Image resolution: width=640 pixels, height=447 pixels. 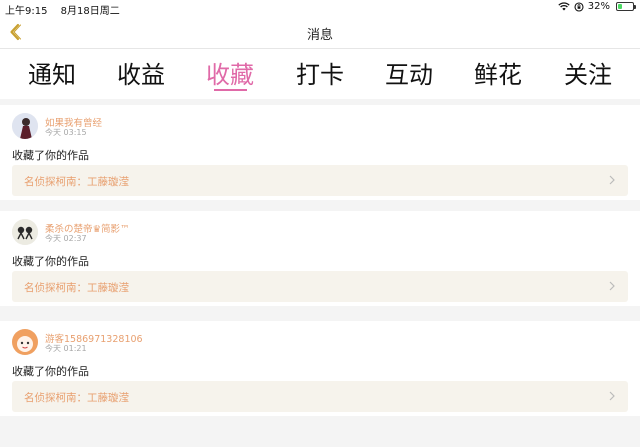 I want to click on battery-nub, so click(x=635, y=7).